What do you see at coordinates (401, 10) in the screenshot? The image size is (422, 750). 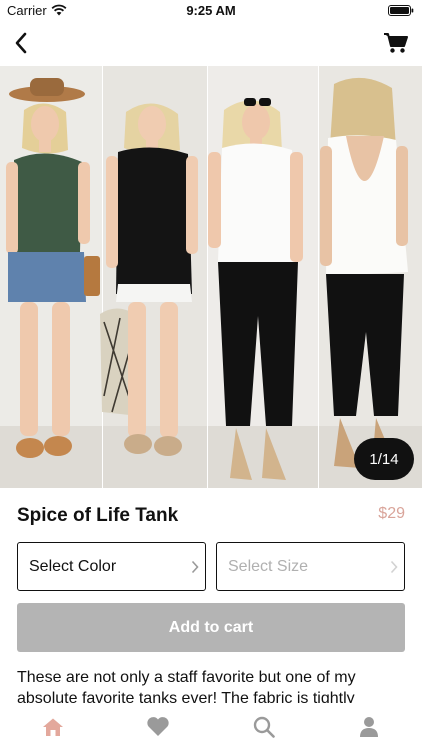 I see `battery-icon` at bounding box center [401, 10].